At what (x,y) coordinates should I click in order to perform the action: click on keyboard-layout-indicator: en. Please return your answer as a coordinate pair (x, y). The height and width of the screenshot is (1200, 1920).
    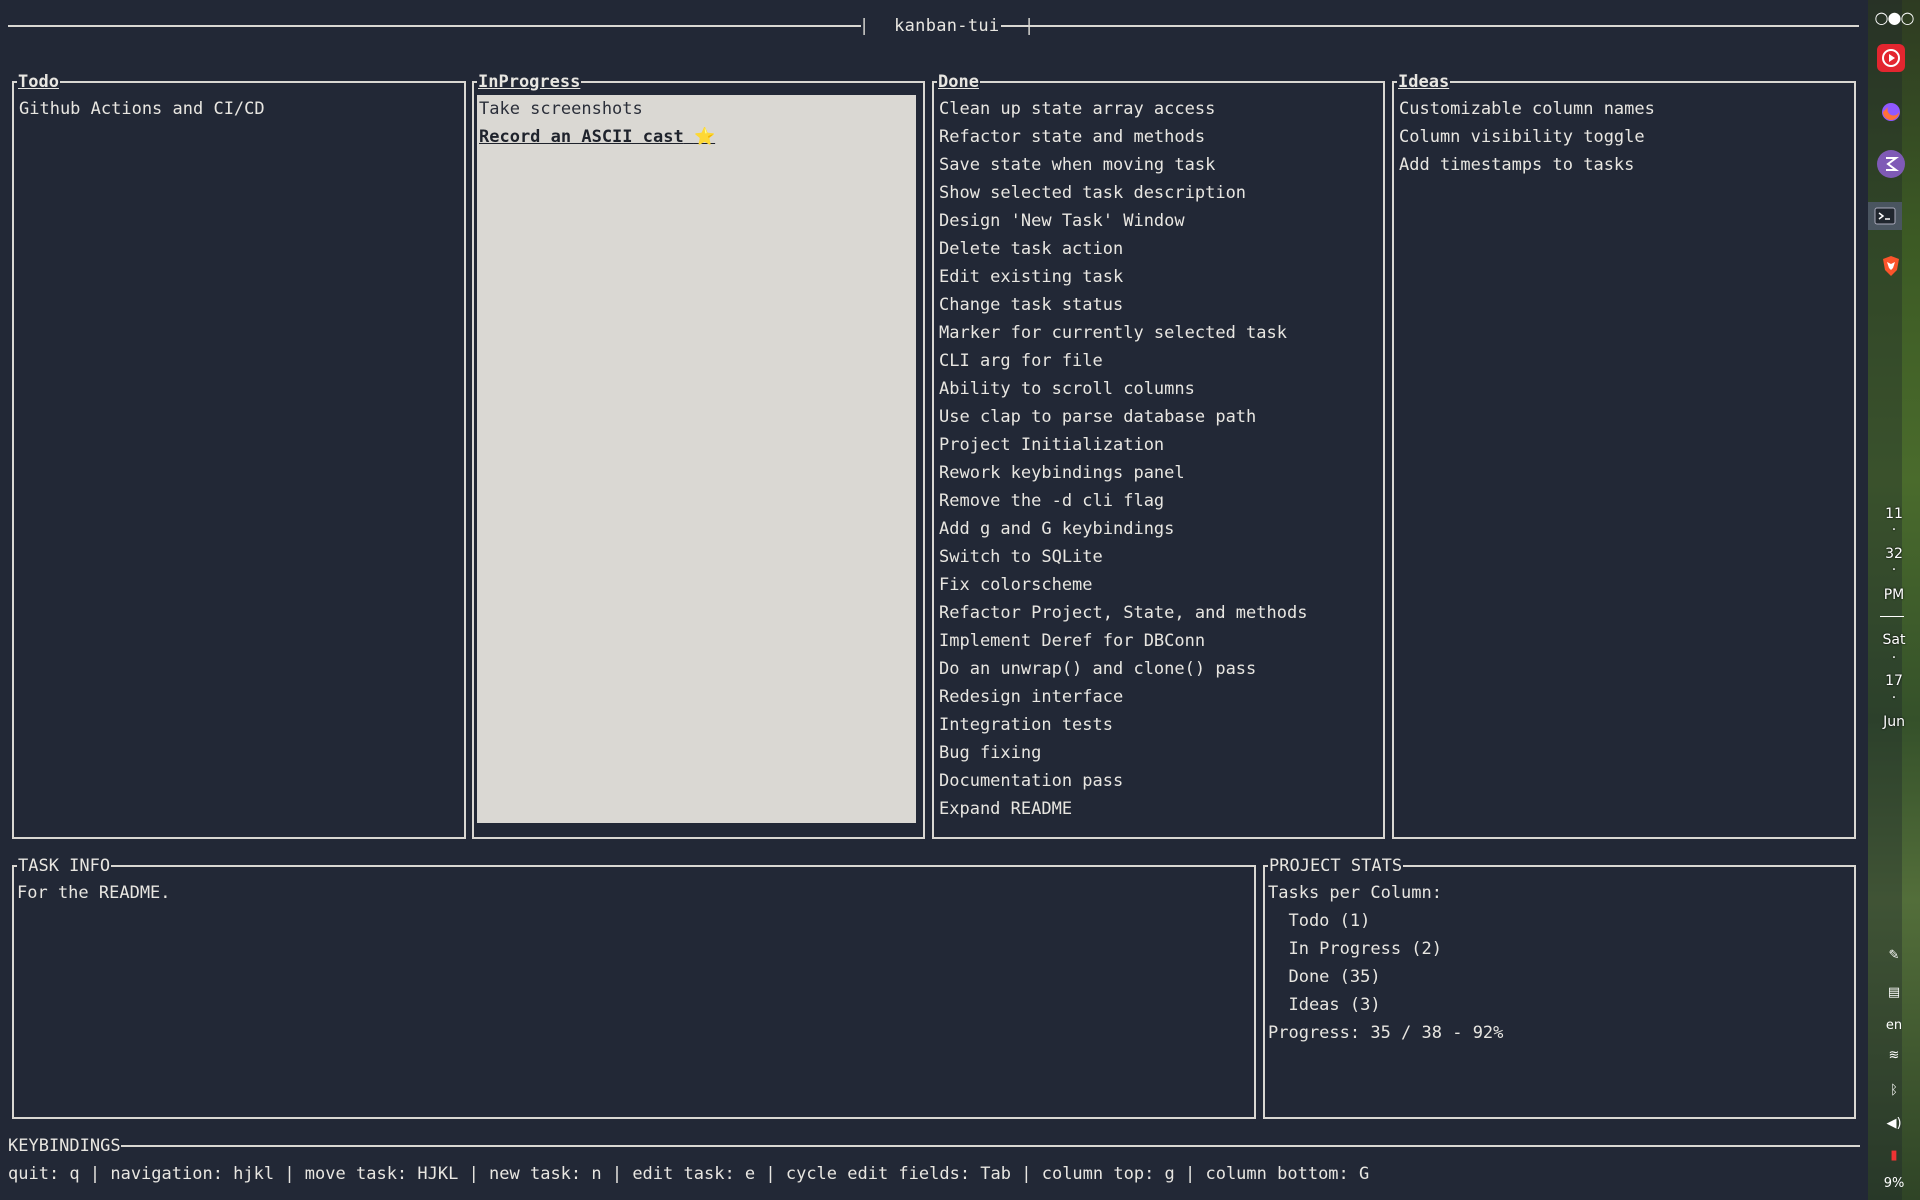
    Looking at the image, I should click on (1894, 1025).